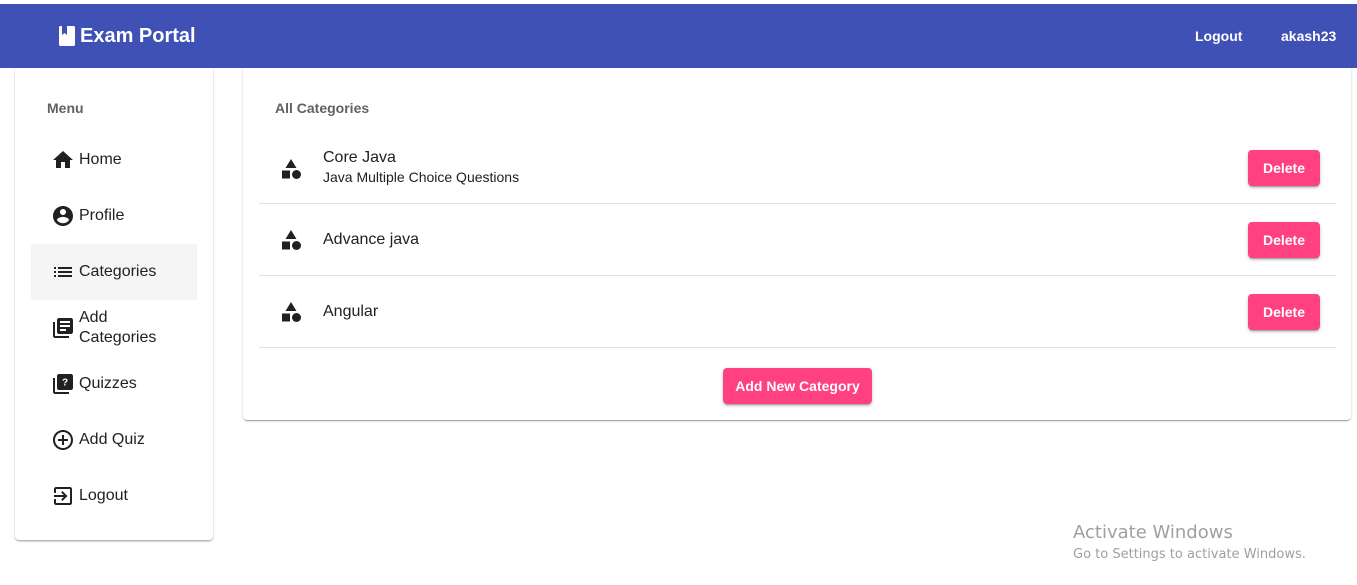 The image size is (1357, 585). I want to click on category-row: Angular Delete, so click(797, 312).